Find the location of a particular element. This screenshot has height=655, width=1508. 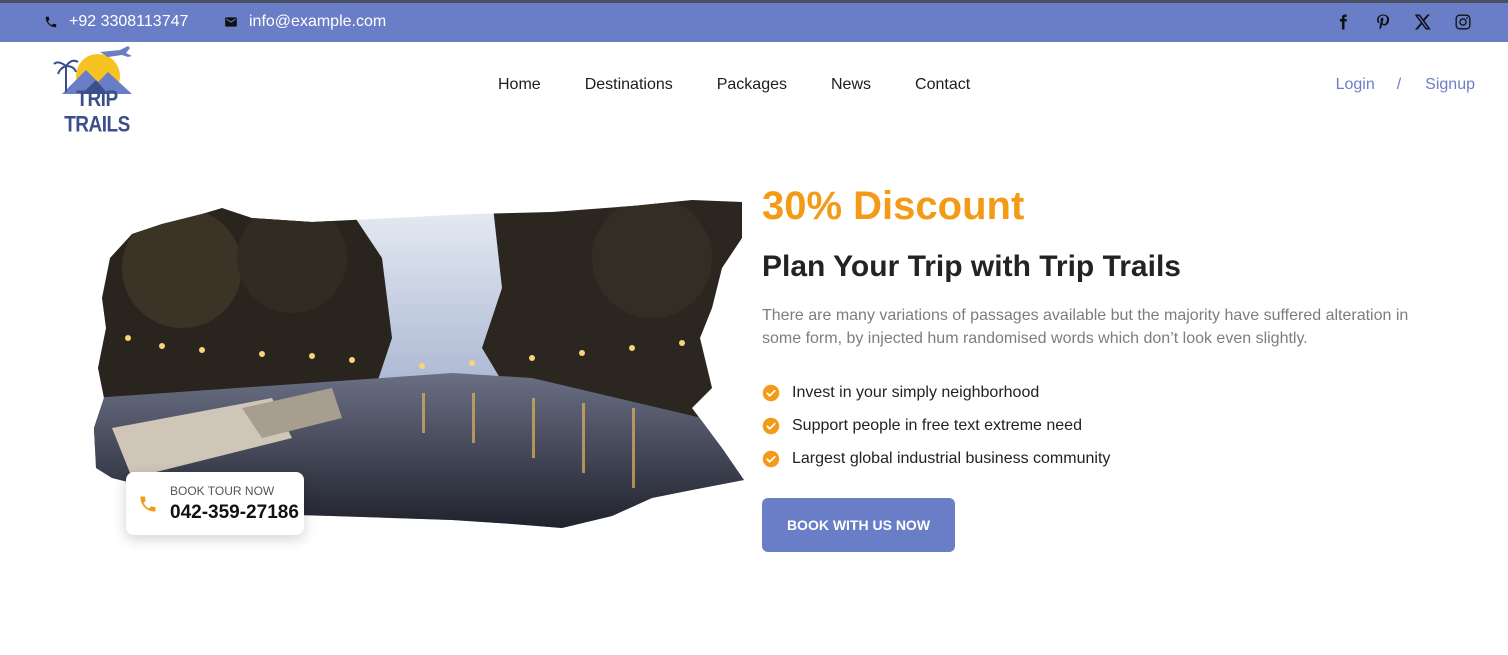

logo-graphic is located at coordinates (92, 72).